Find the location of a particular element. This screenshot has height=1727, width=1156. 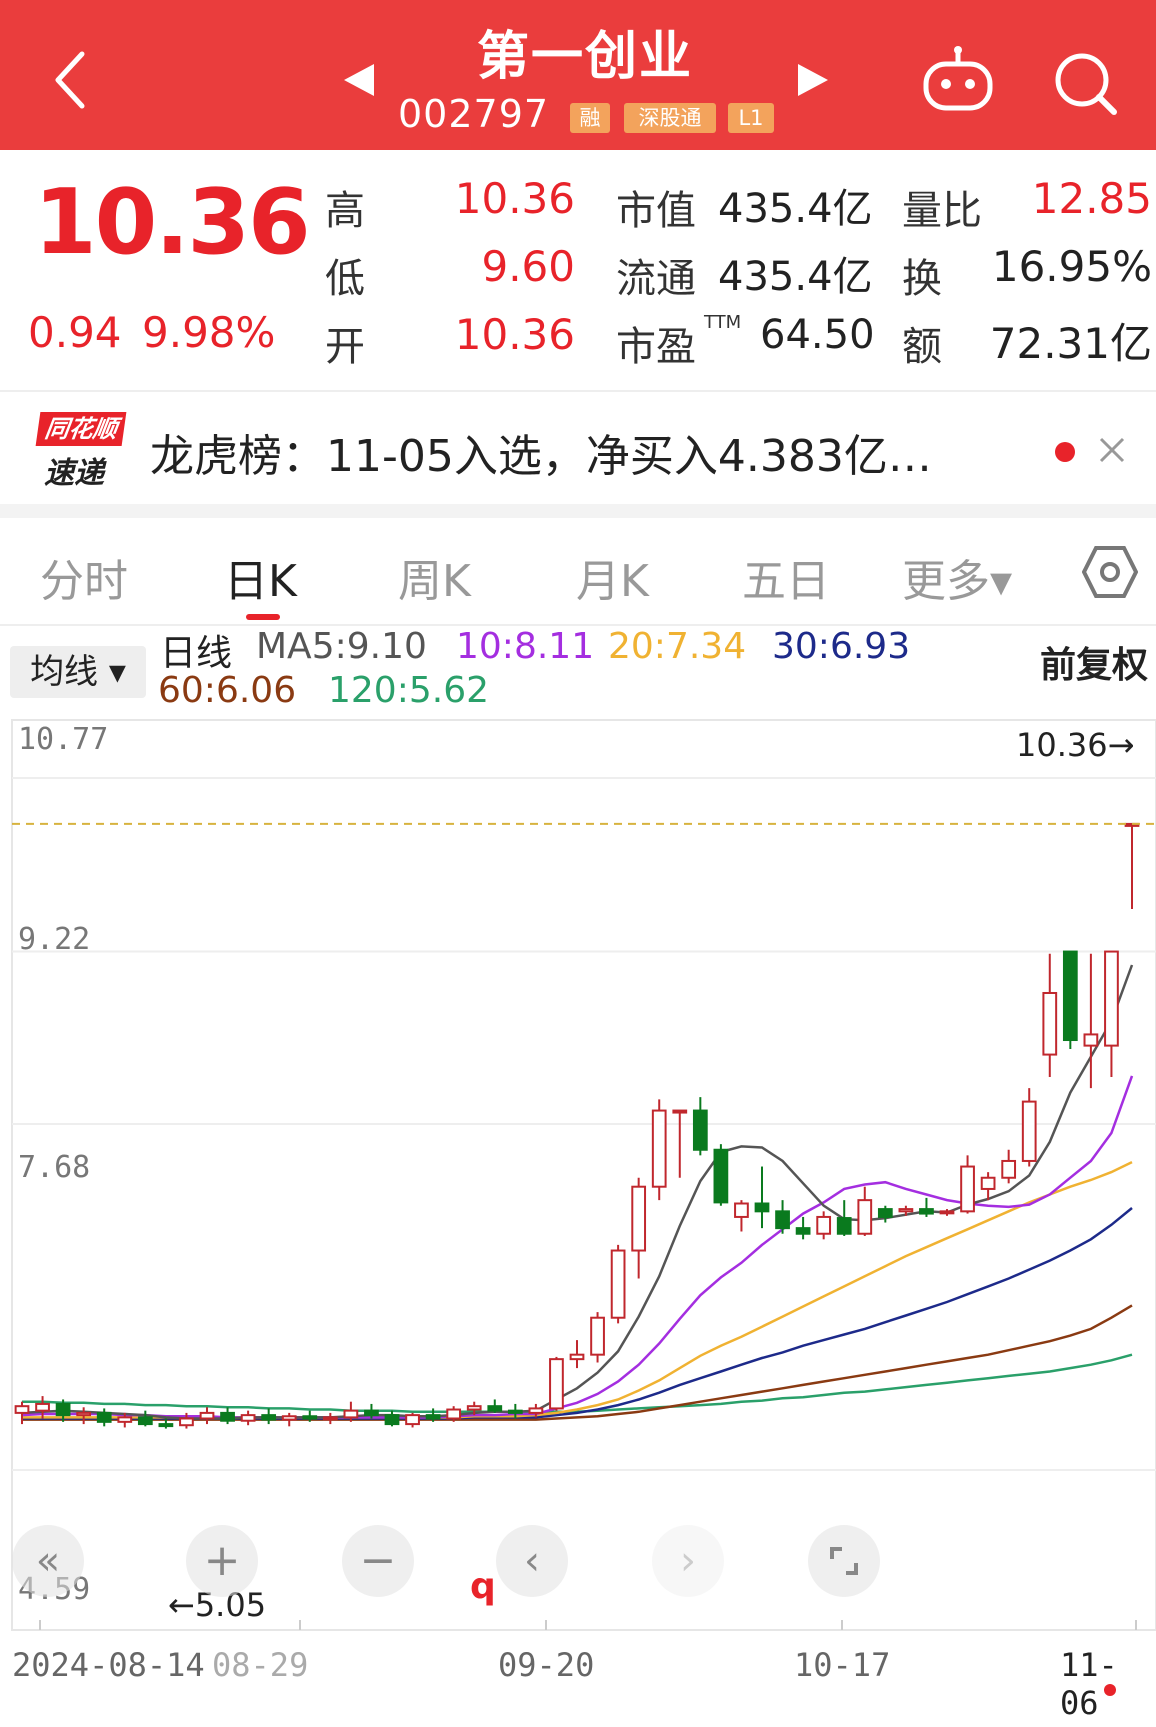

next-stock-icon is located at coordinates (813, 80).